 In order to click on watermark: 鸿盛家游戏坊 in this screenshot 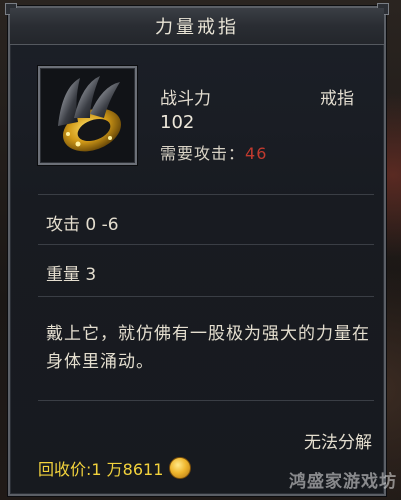, I will do `click(343, 482)`.